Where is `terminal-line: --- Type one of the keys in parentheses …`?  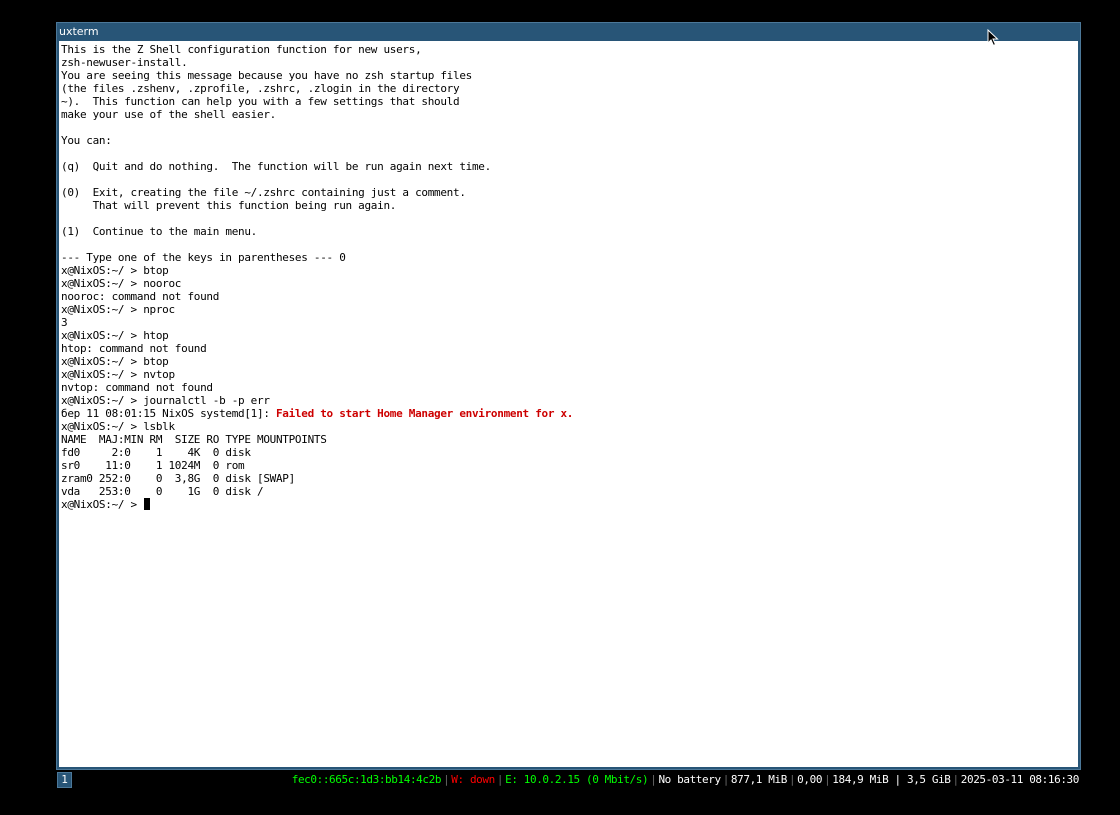 terminal-line: --- Type one of the keys in parentheses … is located at coordinates (317, 257).